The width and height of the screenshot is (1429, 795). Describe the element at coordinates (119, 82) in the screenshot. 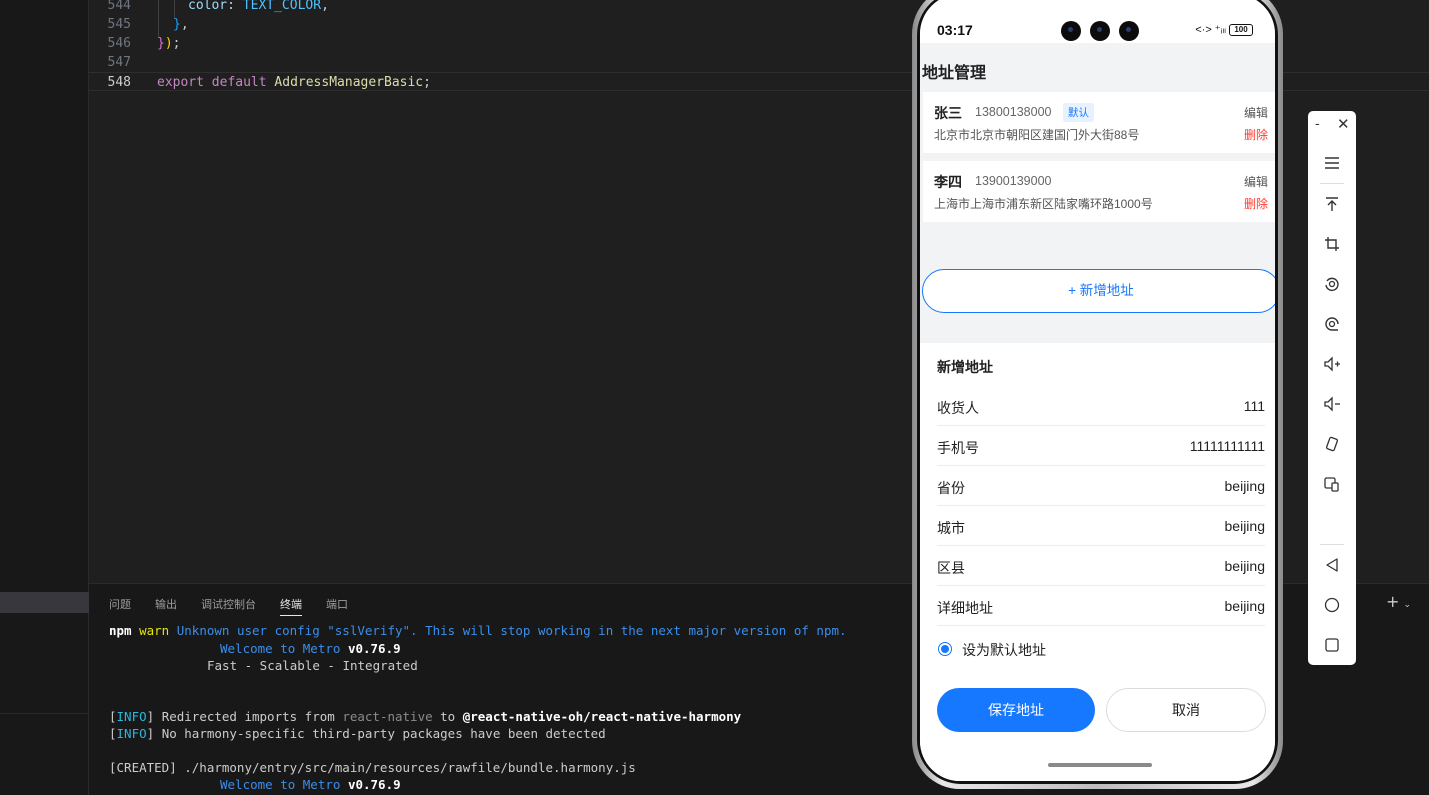

I see `line-number: 548` at that location.